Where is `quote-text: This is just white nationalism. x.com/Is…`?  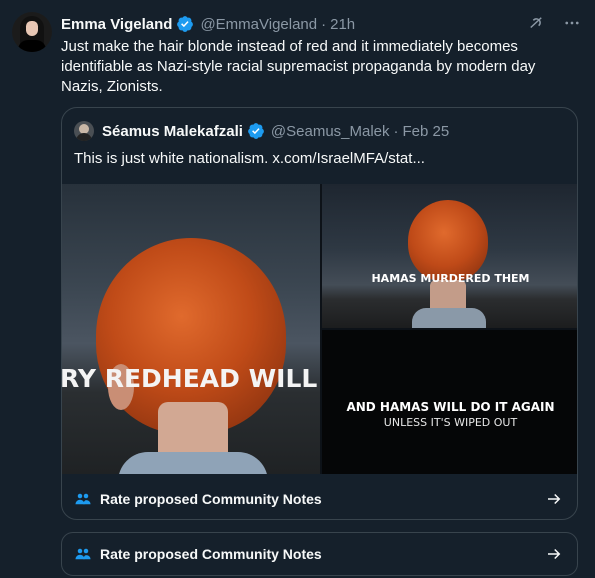
quote-text: This is just white nationalism. x.com/Is… is located at coordinates (249, 158).